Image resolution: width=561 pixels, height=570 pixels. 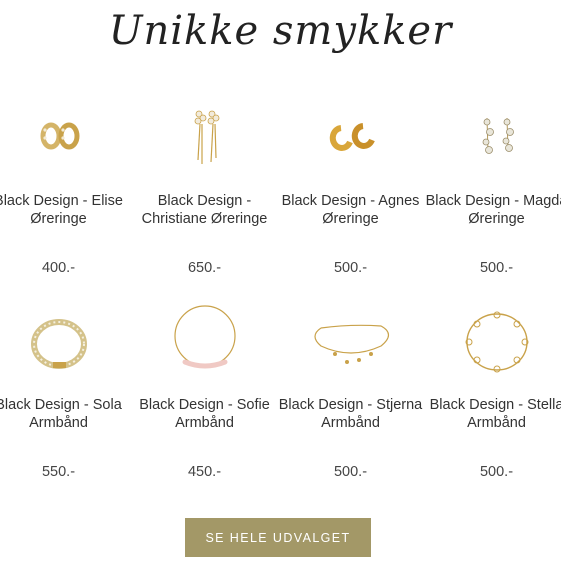 What do you see at coordinates (495, 414) in the screenshot?
I see `product-name: Black Design - Stella Armbånd` at bounding box center [495, 414].